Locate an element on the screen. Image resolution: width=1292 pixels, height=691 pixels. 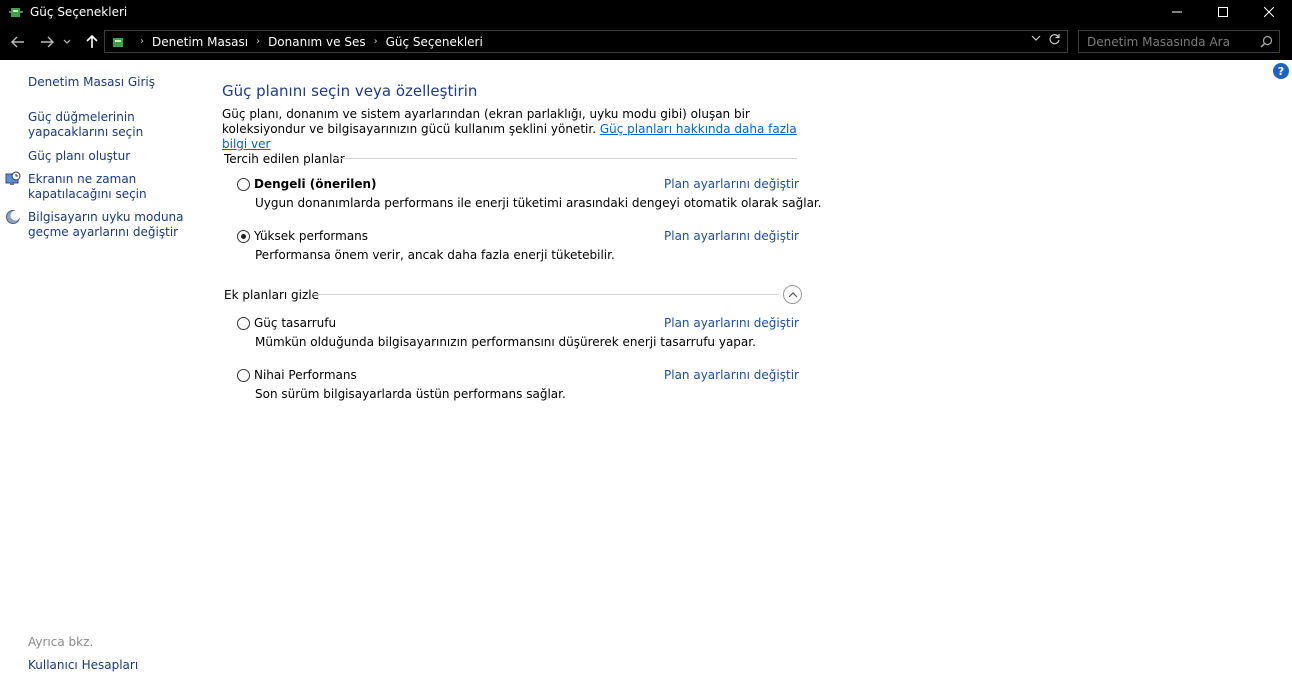
sidebar-item-label: Güç planı oluştur is located at coordinates (79, 156).